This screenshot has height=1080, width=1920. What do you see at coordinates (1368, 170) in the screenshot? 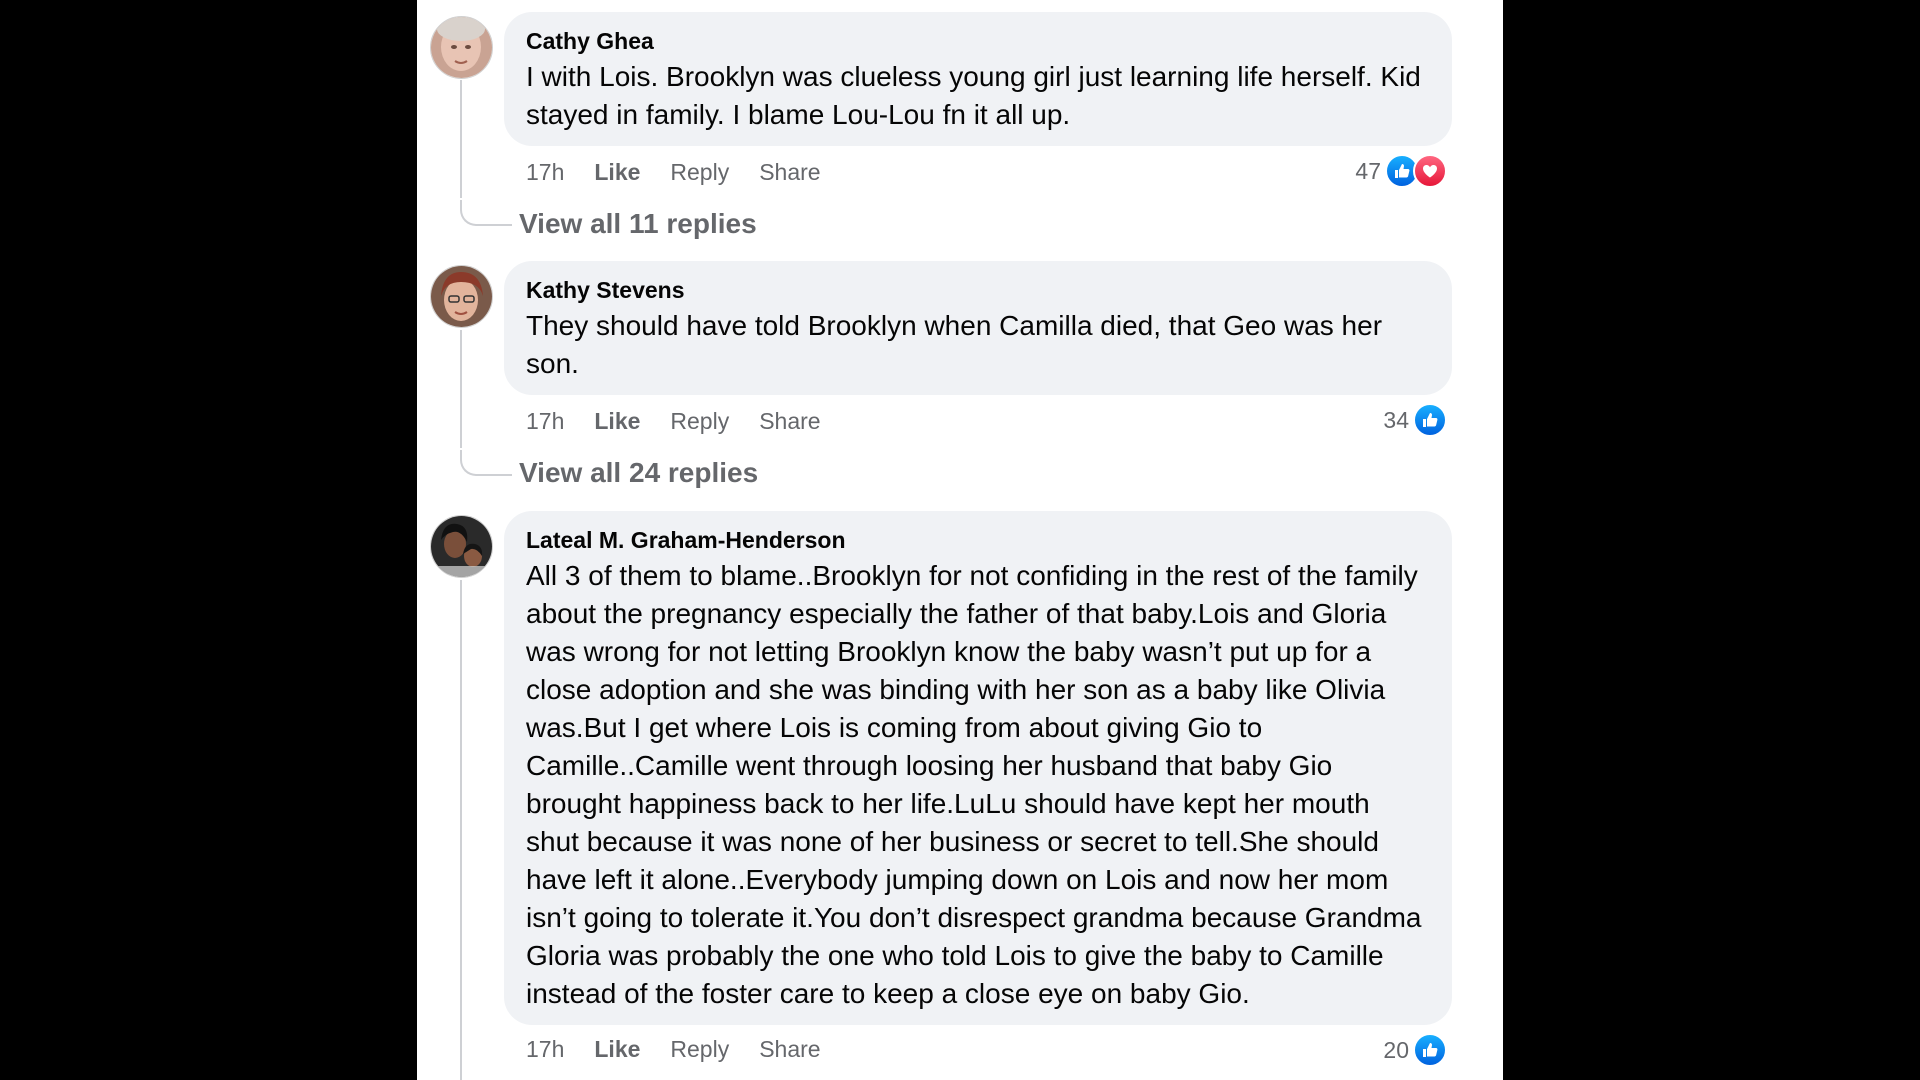
I see `reaction-count: 47` at bounding box center [1368, 170].